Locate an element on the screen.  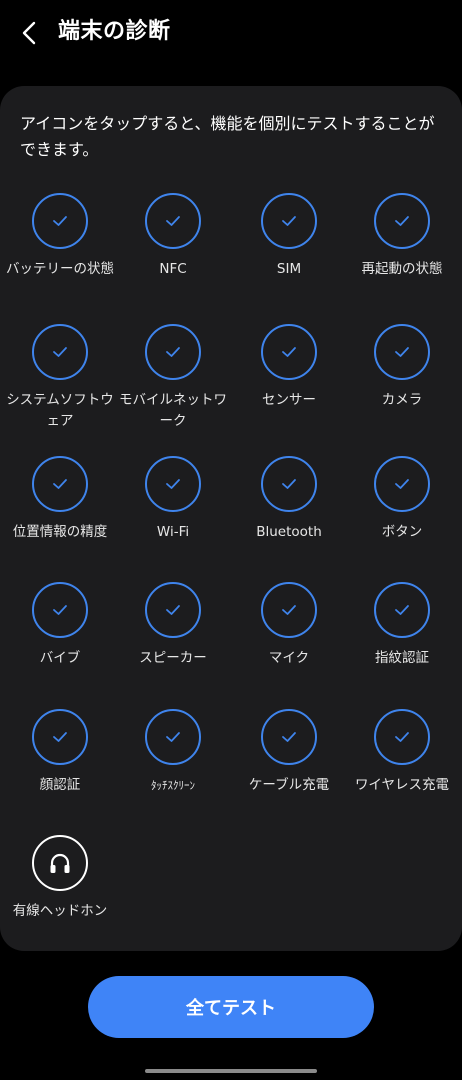
chevron-left-icon is located at coordinates (29, 33).